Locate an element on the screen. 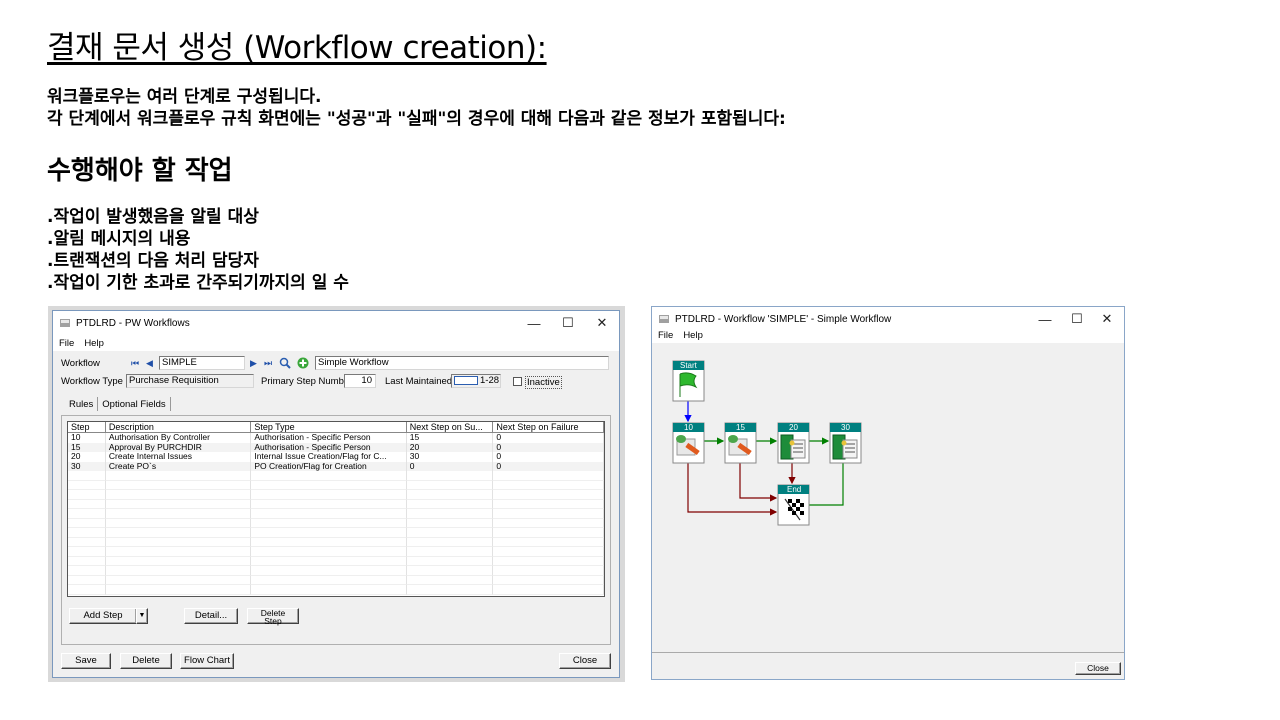  intro-line-1: 워크플로우는 여러 단계로 구성됩니다. is located at coordinates (184, 97).